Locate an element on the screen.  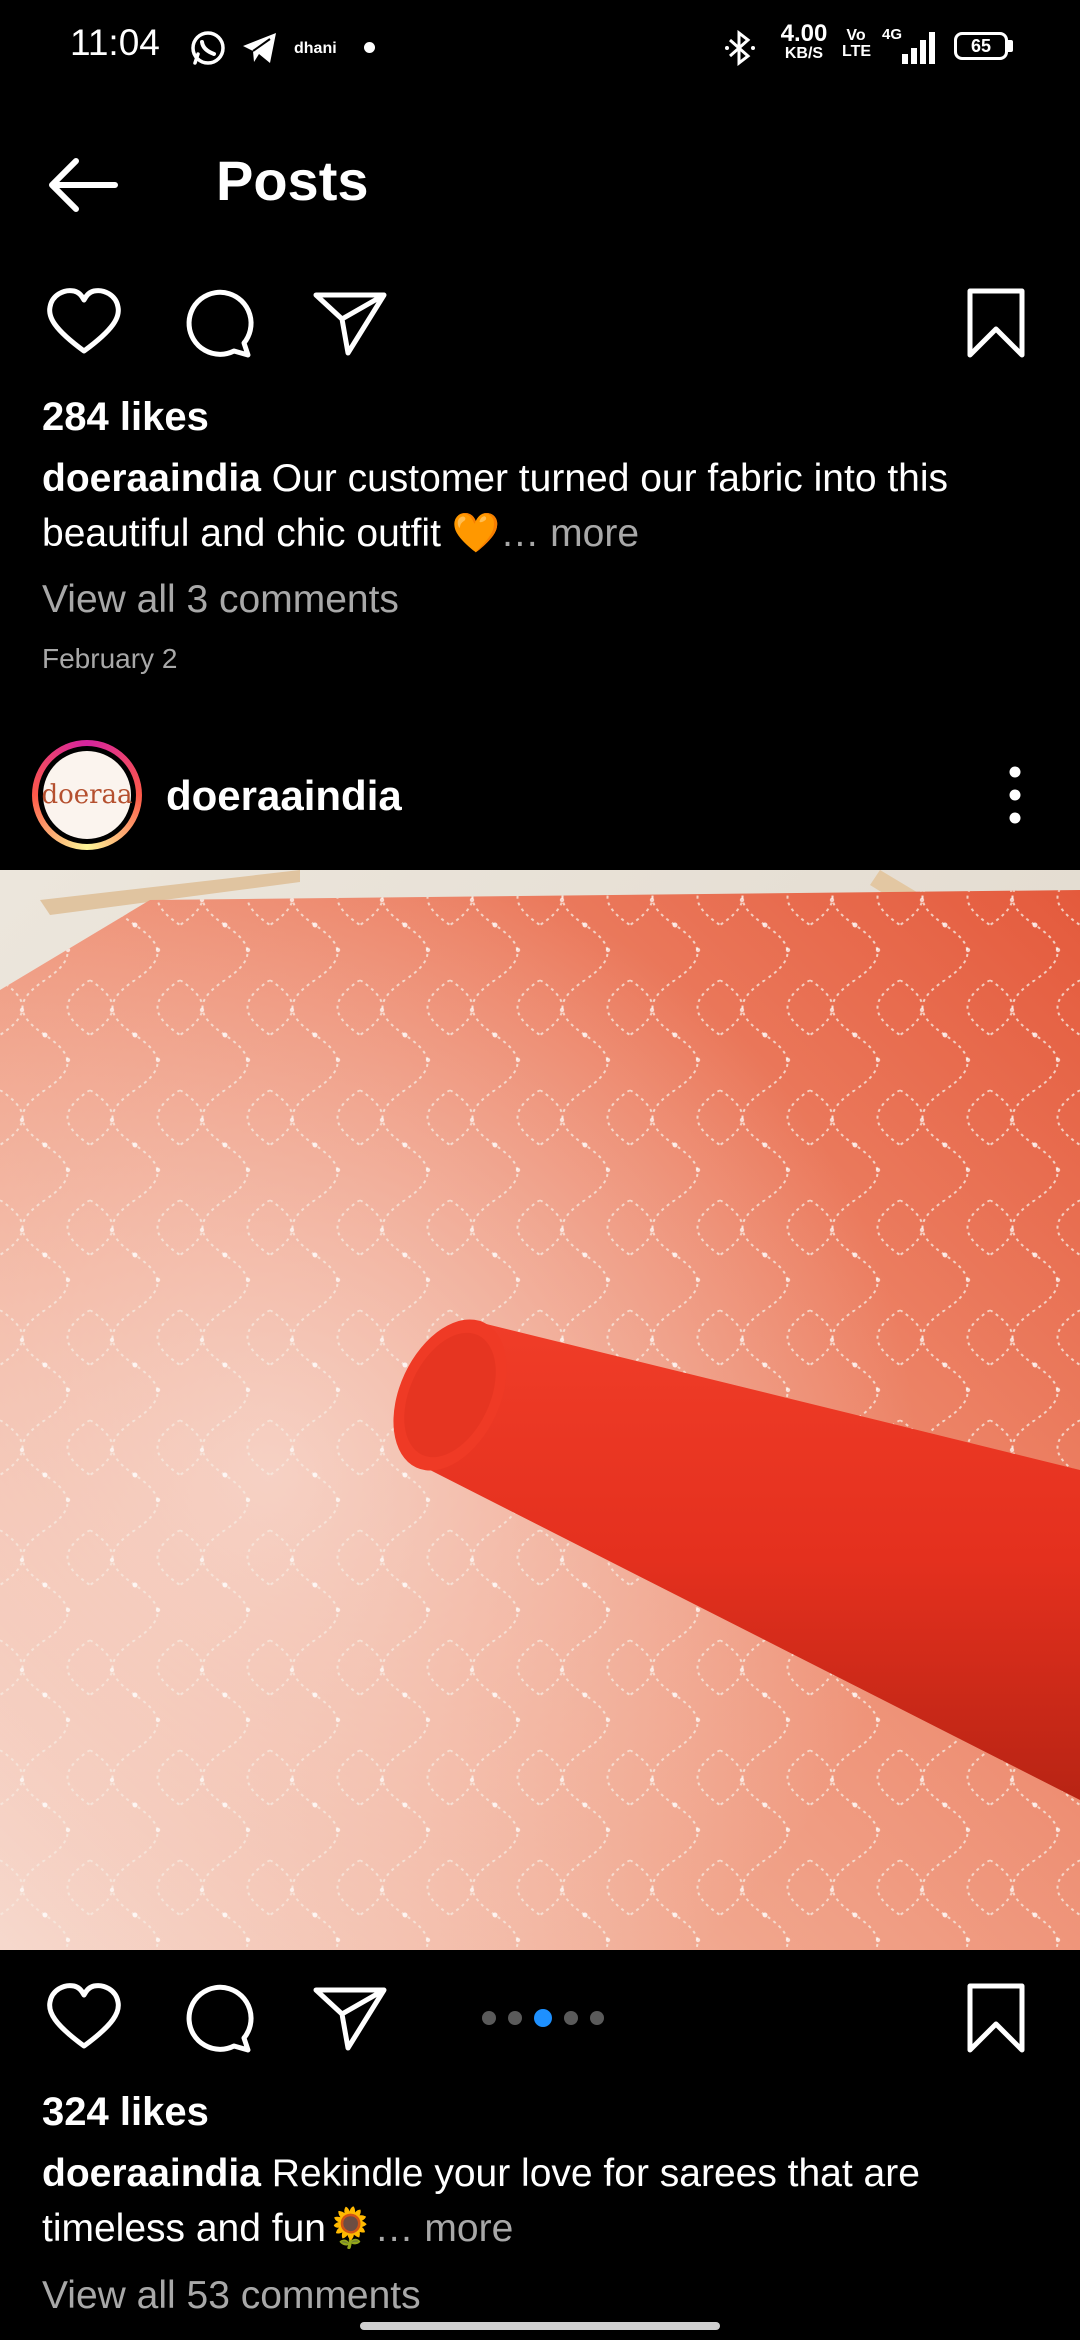
post2-share-button is located at coordinates (350, 2018).